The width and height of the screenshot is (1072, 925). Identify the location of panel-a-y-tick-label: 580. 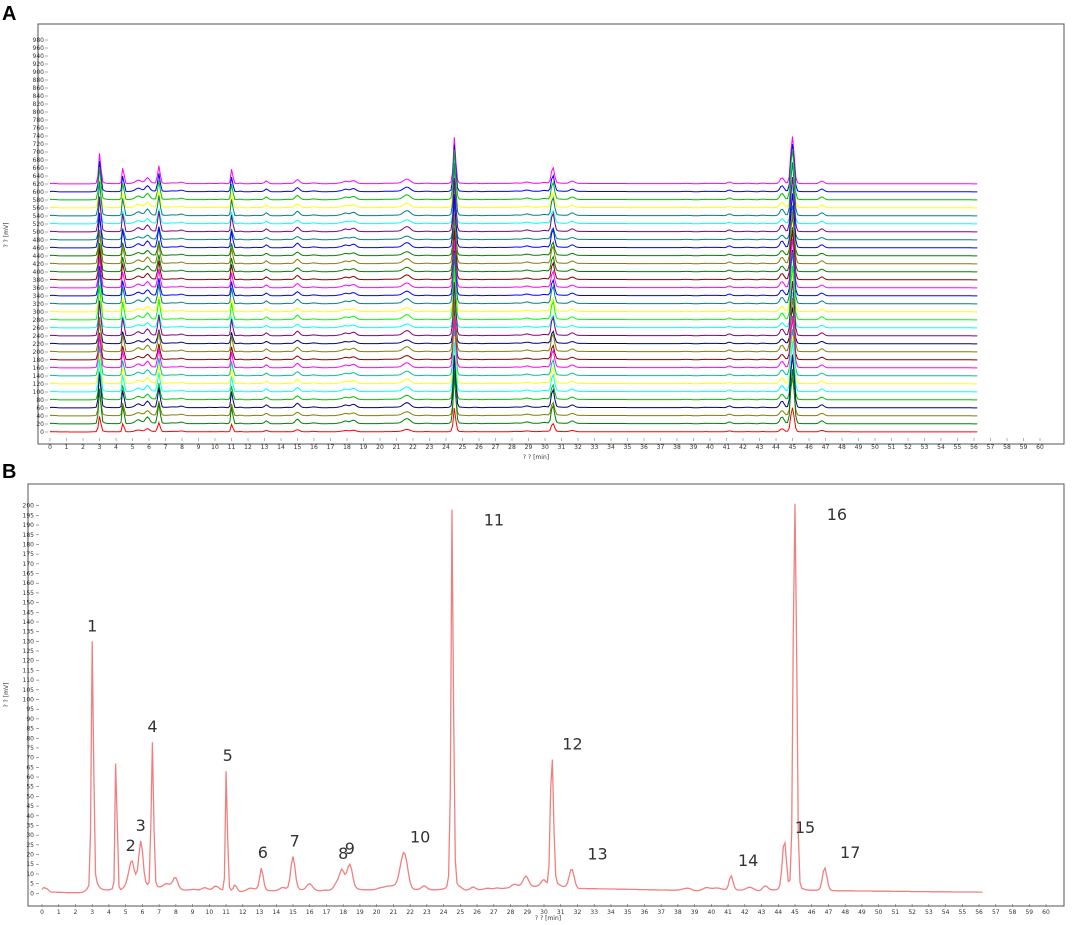
(39, 200).